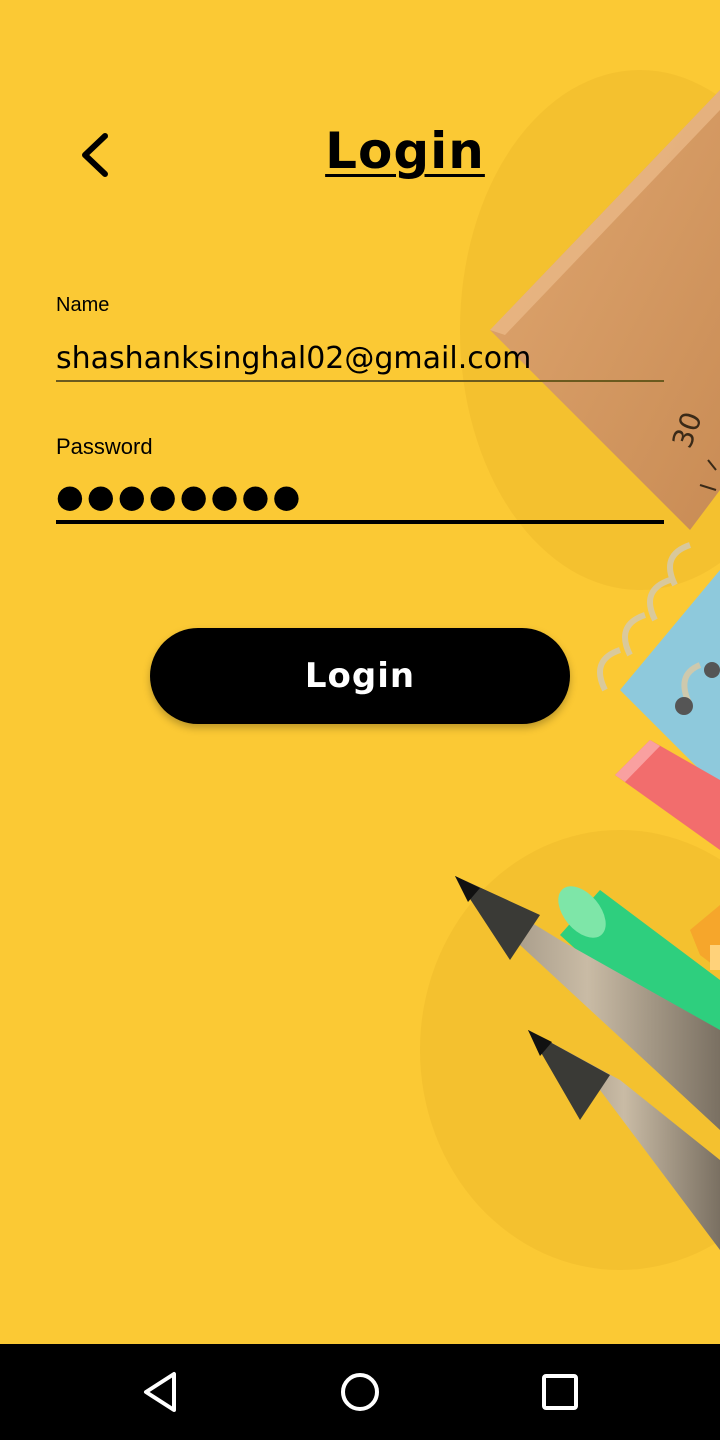 Image resolution: width=720 pixels, height=1440 pixels. I want to click on nav-recents-button, so click(560, 1392).